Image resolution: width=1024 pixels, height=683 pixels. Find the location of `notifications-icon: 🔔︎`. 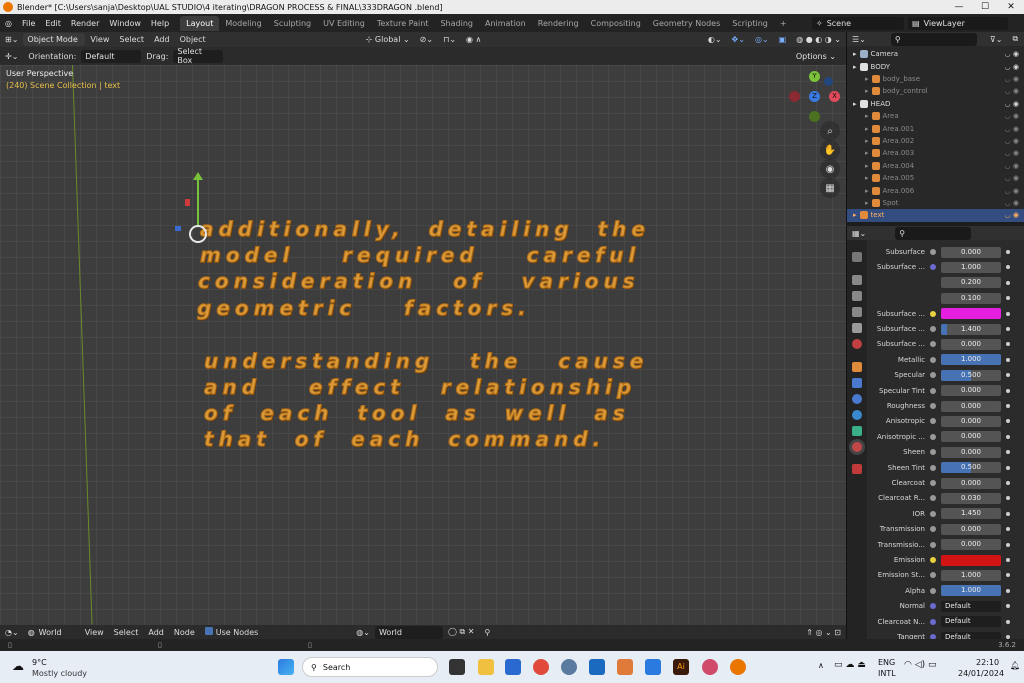

notifications-icon: 🔔︎ is located at coordinates (1015, 665).